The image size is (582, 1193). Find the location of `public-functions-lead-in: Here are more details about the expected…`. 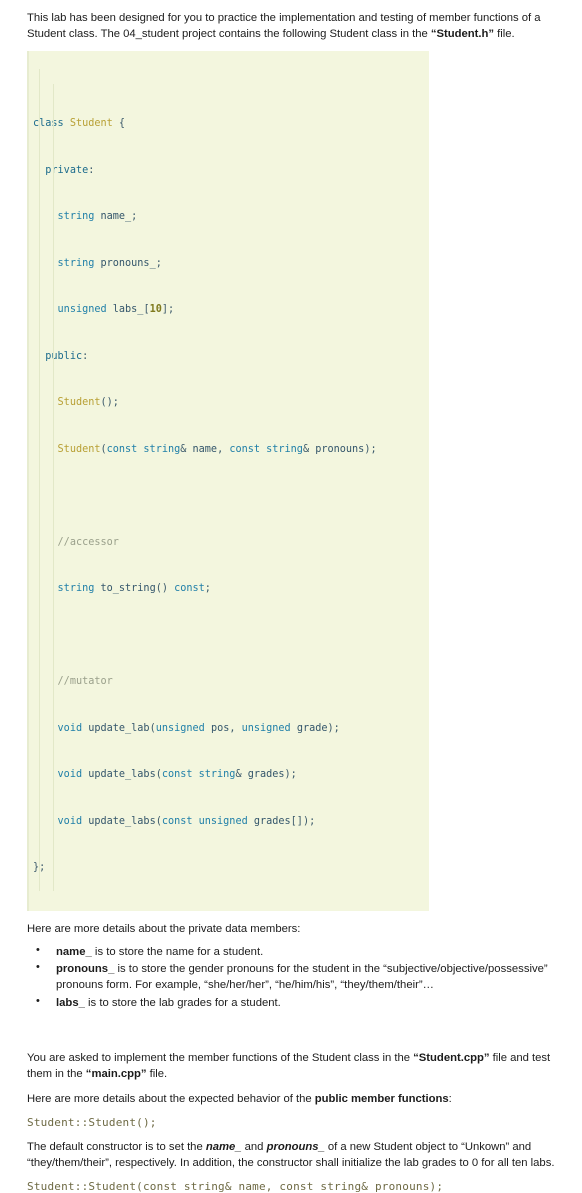

public-functions-lead-in: Here are more details about the expected… is located at coordinates (293, 1099).